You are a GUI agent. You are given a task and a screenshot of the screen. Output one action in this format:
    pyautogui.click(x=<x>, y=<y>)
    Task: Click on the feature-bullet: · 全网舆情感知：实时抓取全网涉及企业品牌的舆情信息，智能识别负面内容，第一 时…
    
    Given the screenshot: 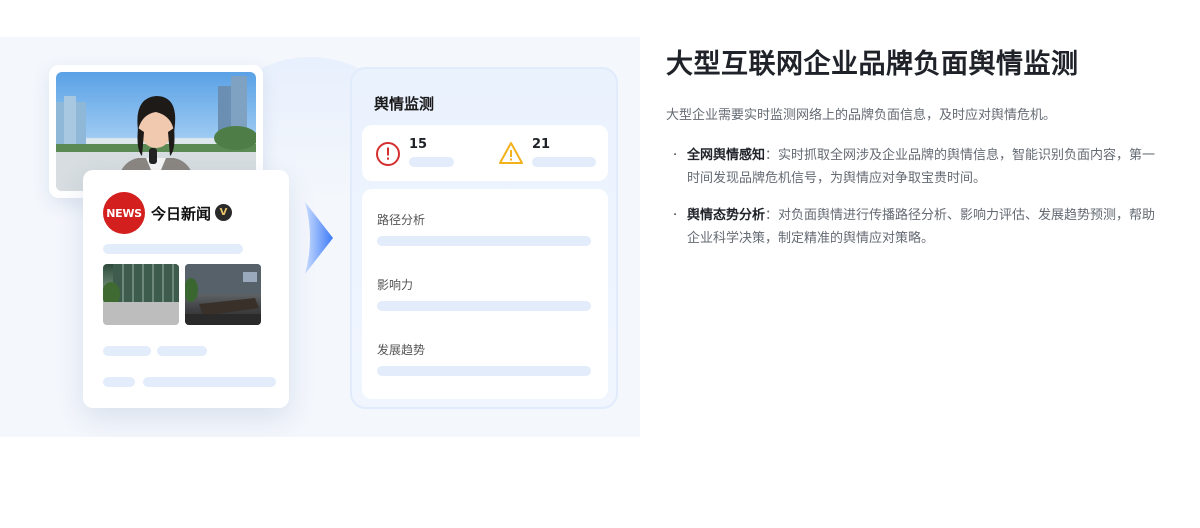 What is the action you would take?
    pyautogui.click(x=935, y=167)
    